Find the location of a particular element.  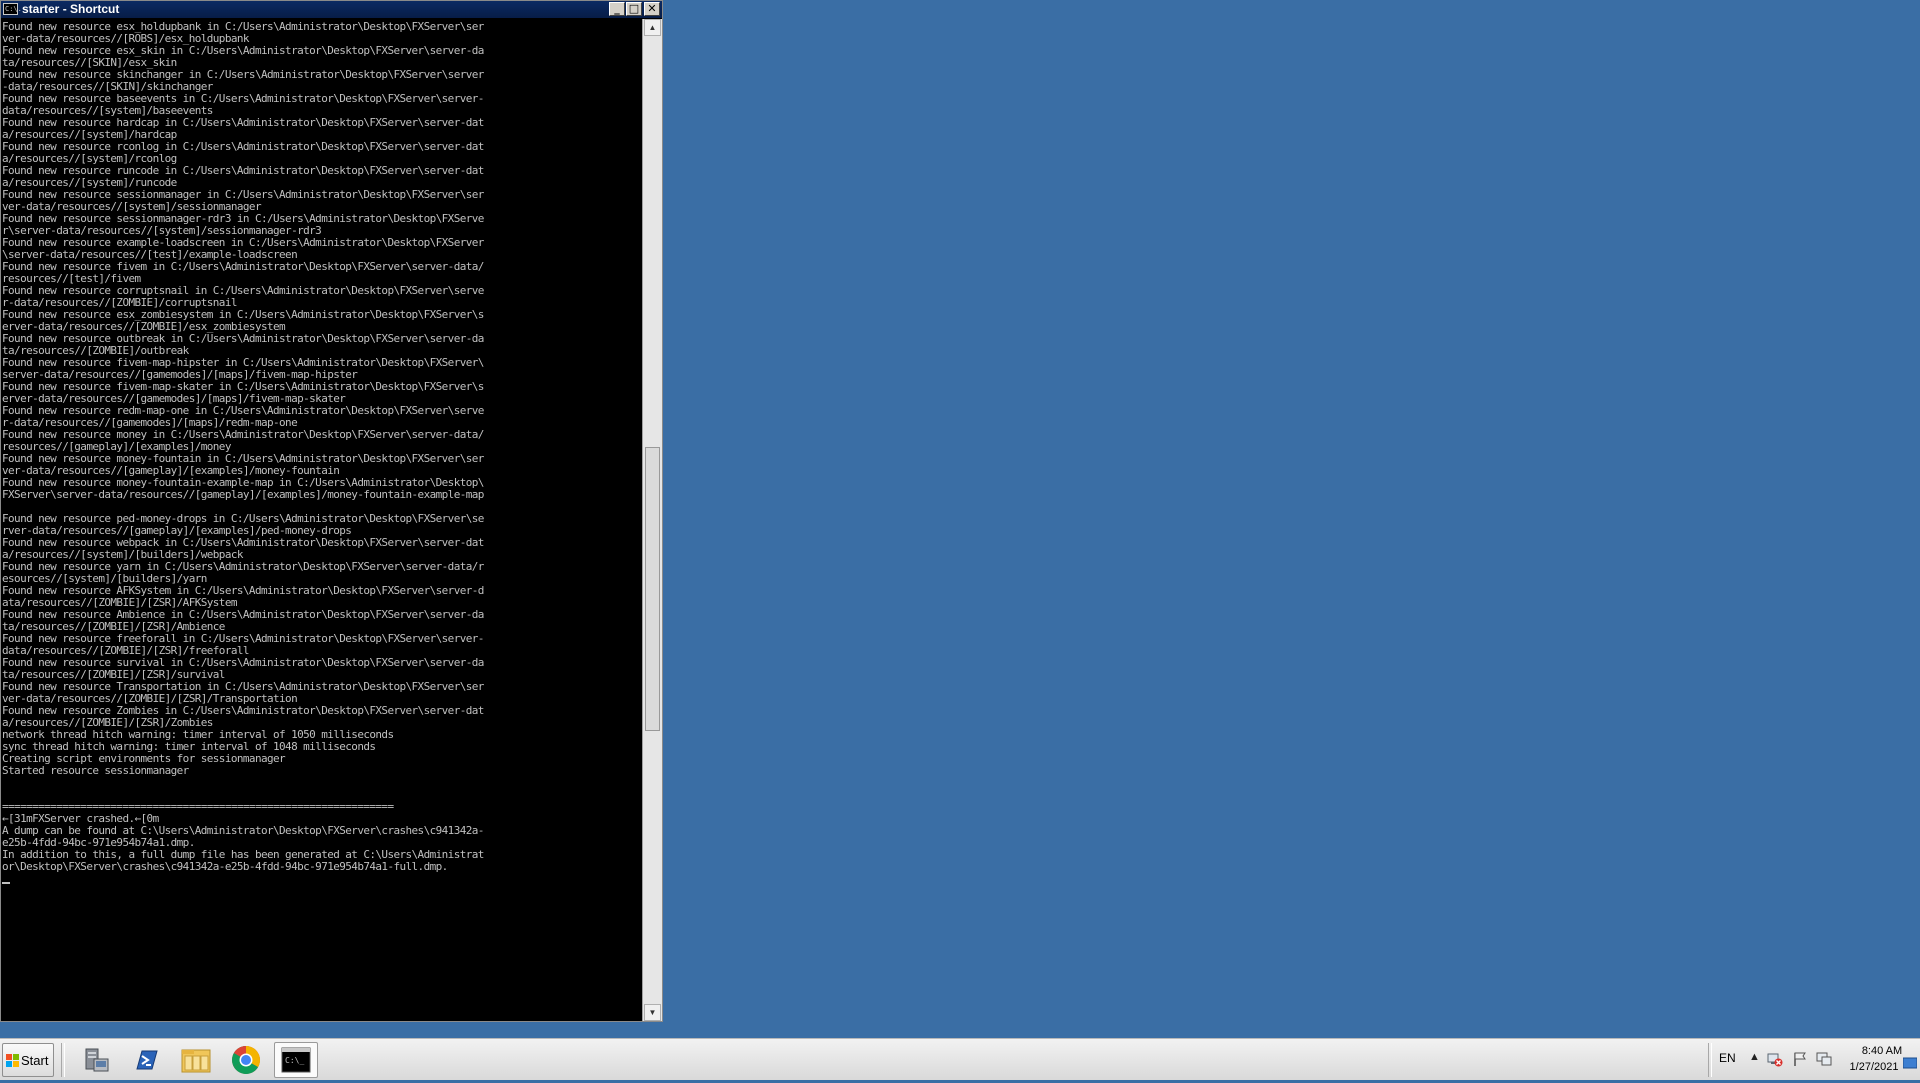

show-desktop-icon is located at coordinates (1910, 1063).